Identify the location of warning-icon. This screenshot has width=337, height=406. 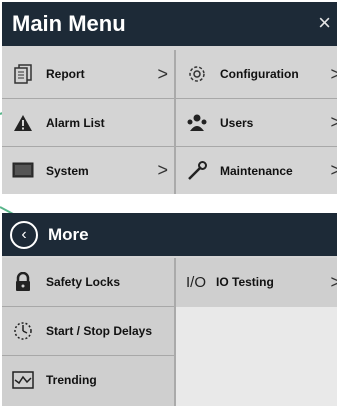
(23, 123).